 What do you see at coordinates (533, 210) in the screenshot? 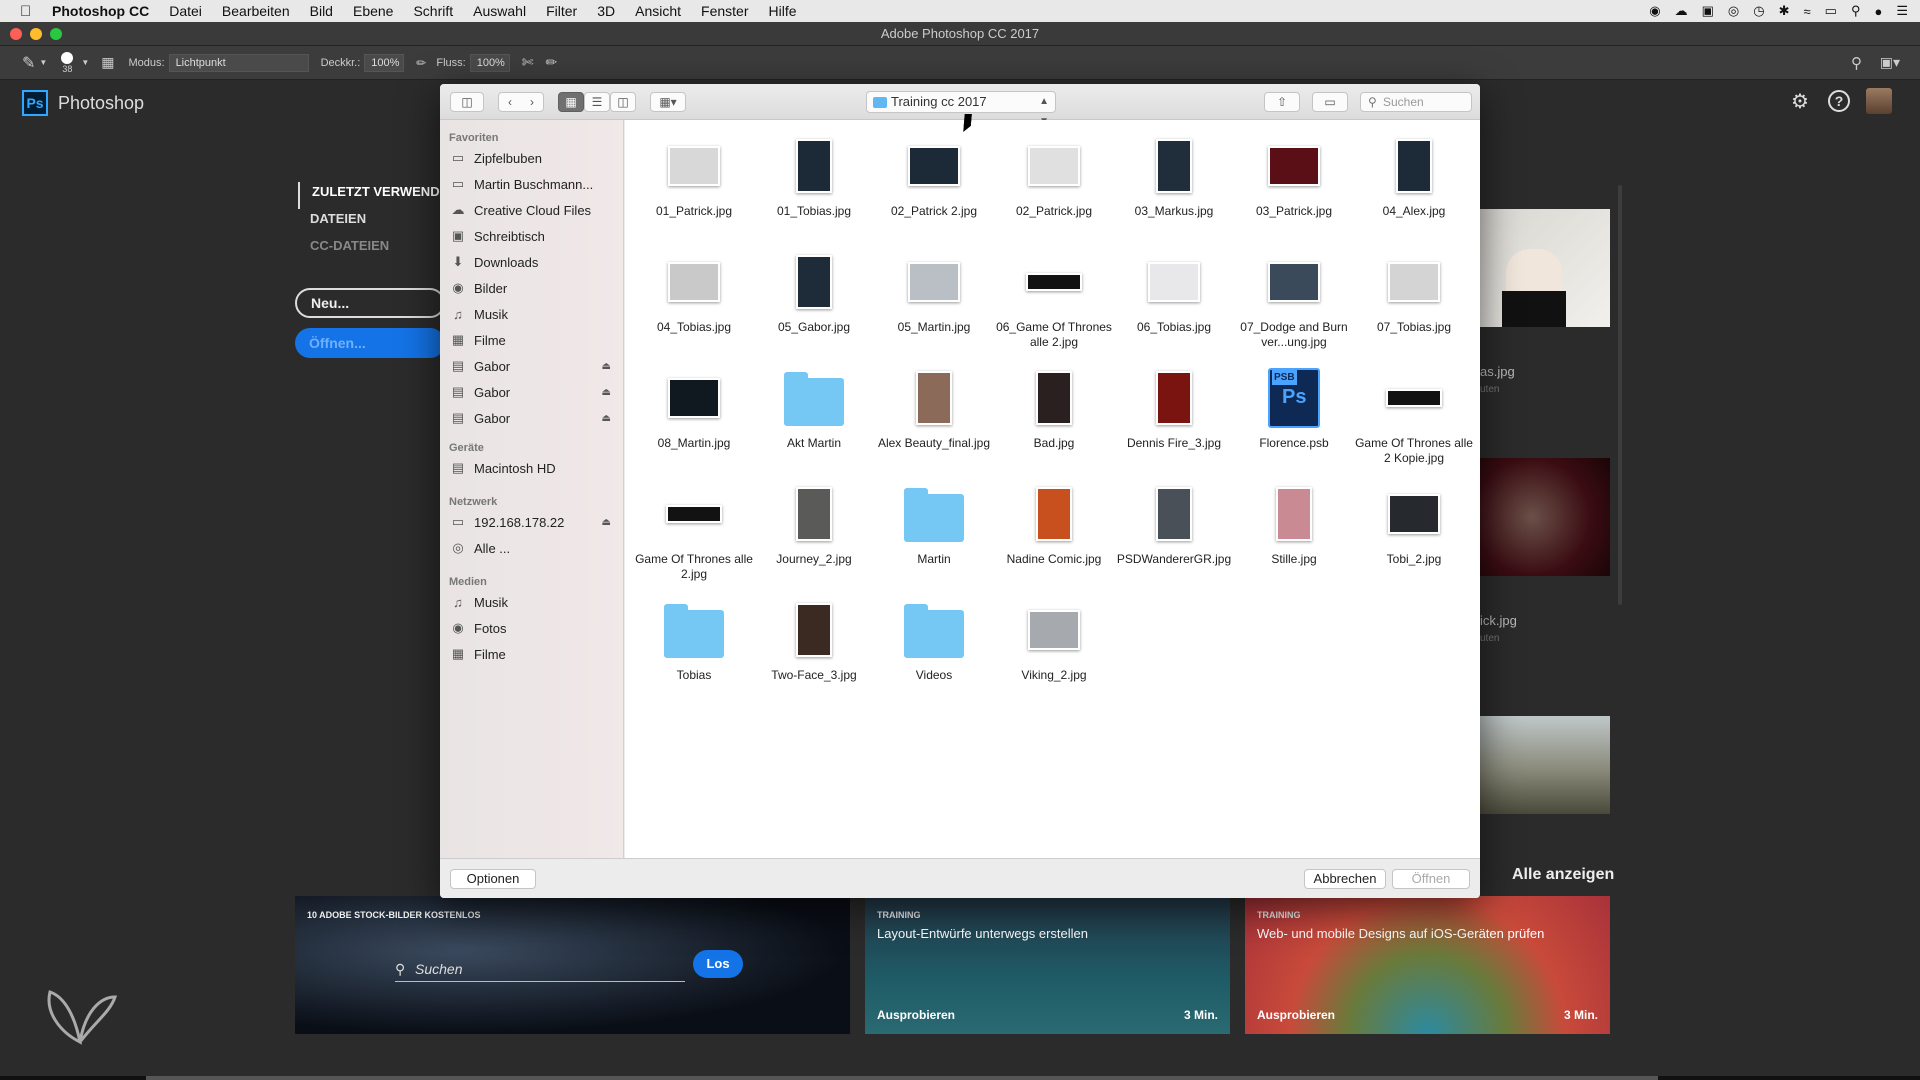
I see `sidebar-item-creative-cloud: ☁ Creative Cloud Files` at bounding box center [533, 210].